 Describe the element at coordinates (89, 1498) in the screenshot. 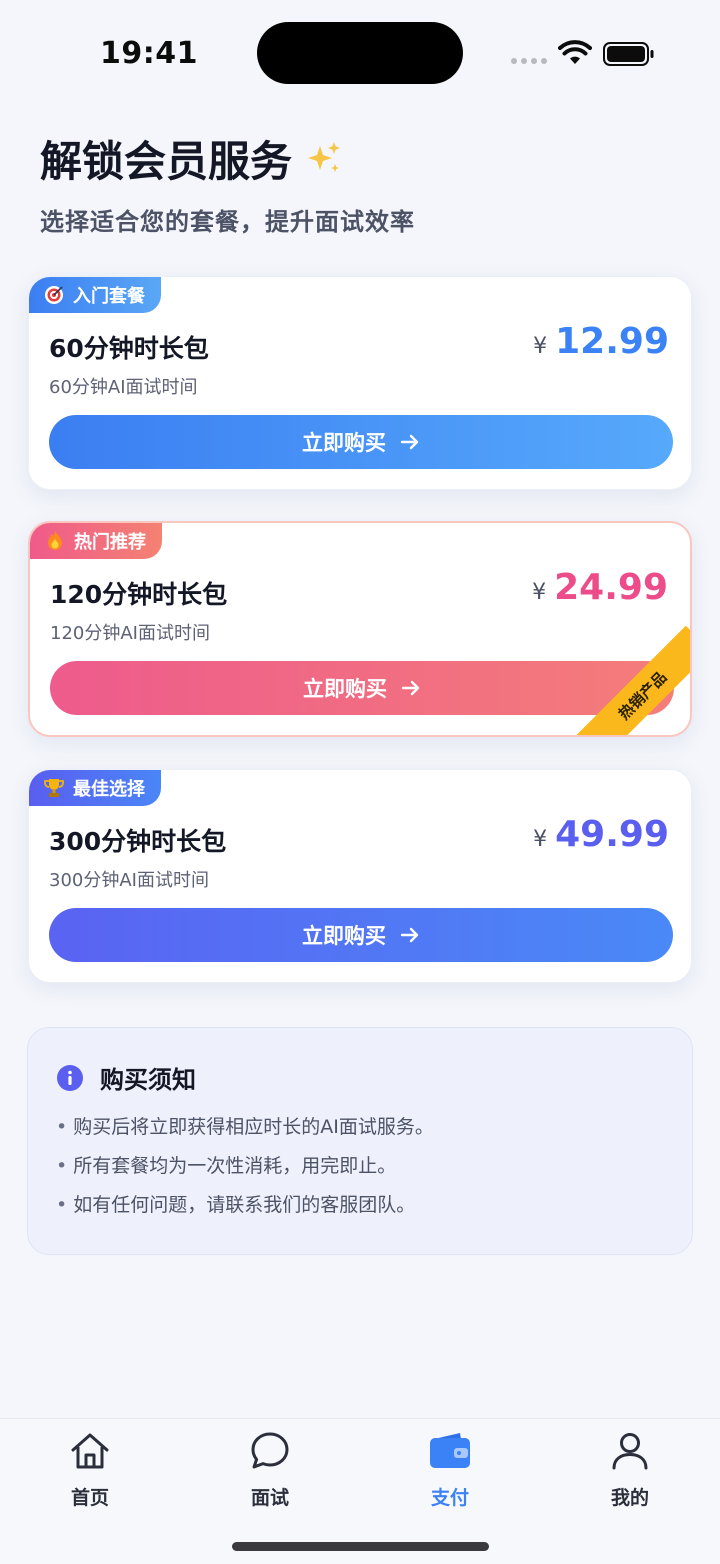

I see `tab-label: 首页` at that location.